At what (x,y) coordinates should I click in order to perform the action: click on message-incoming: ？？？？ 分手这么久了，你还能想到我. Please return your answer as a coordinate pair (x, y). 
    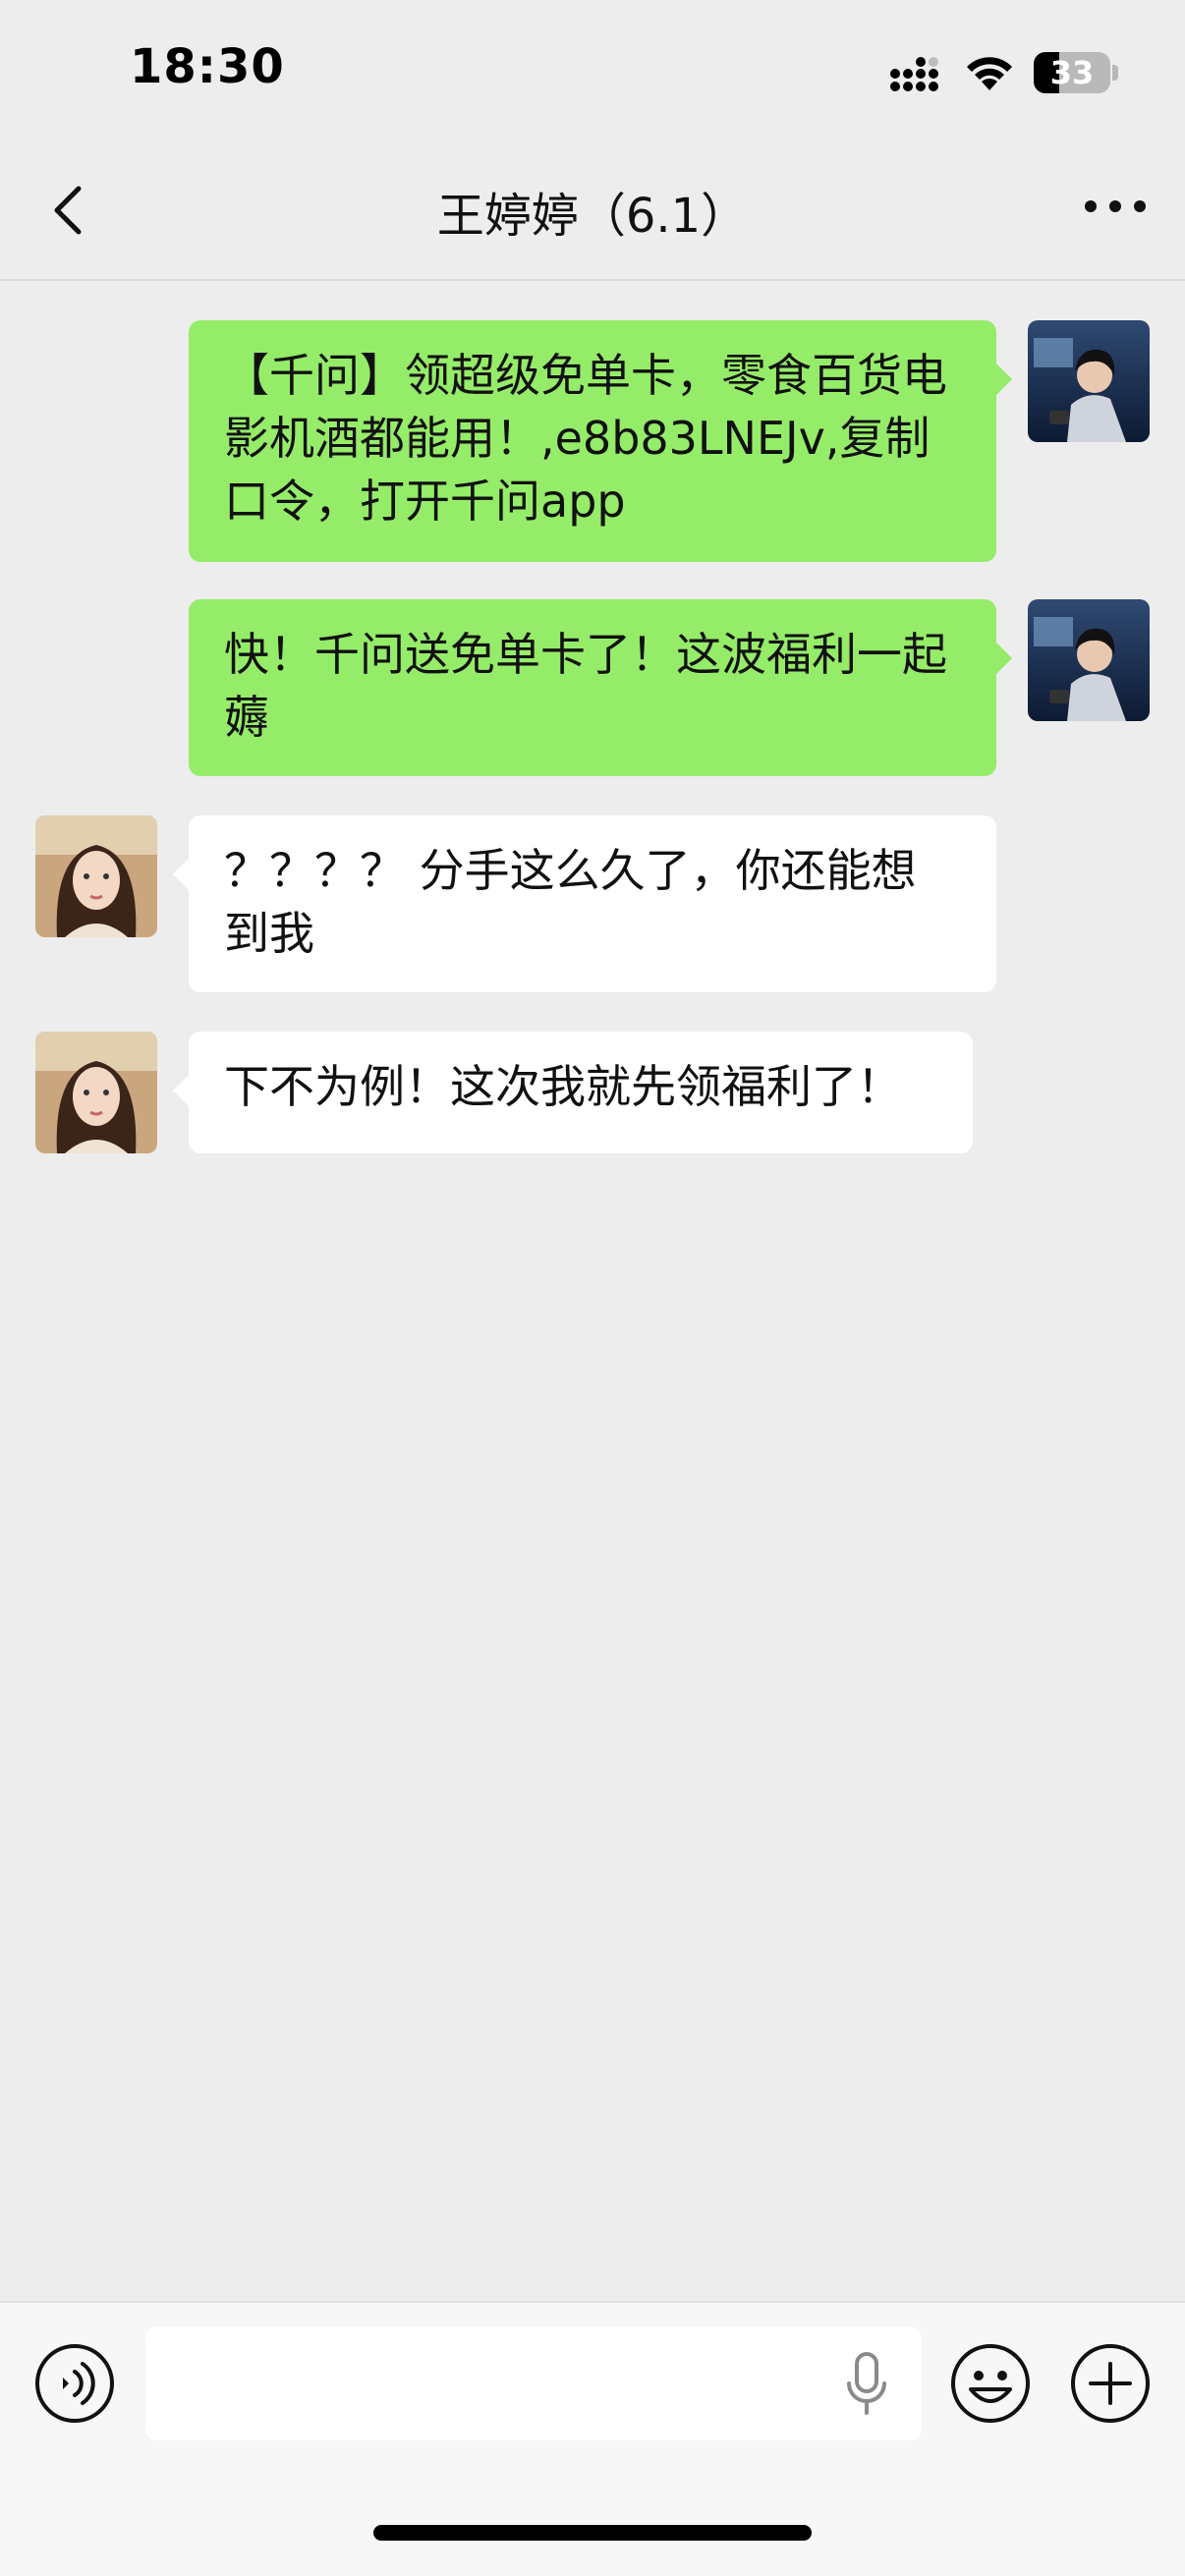
    Looking at the image, I should click on (592, 904).